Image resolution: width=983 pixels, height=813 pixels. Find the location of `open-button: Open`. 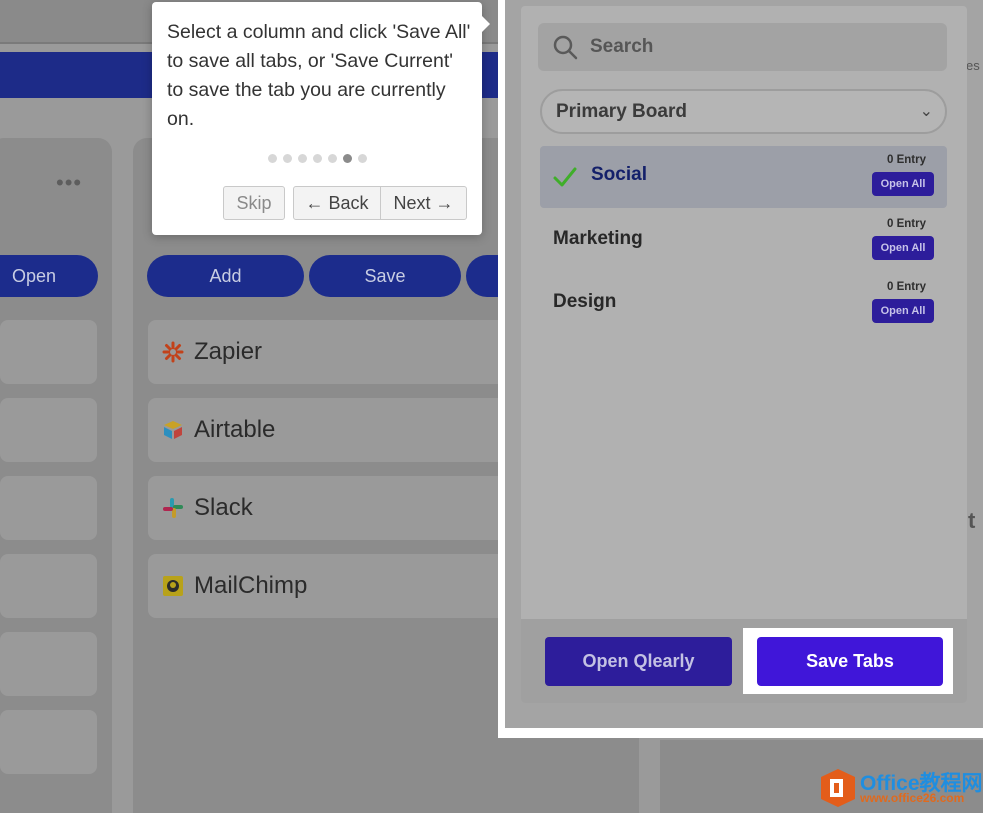

open-button: Open is located at coordinates (49, 276).